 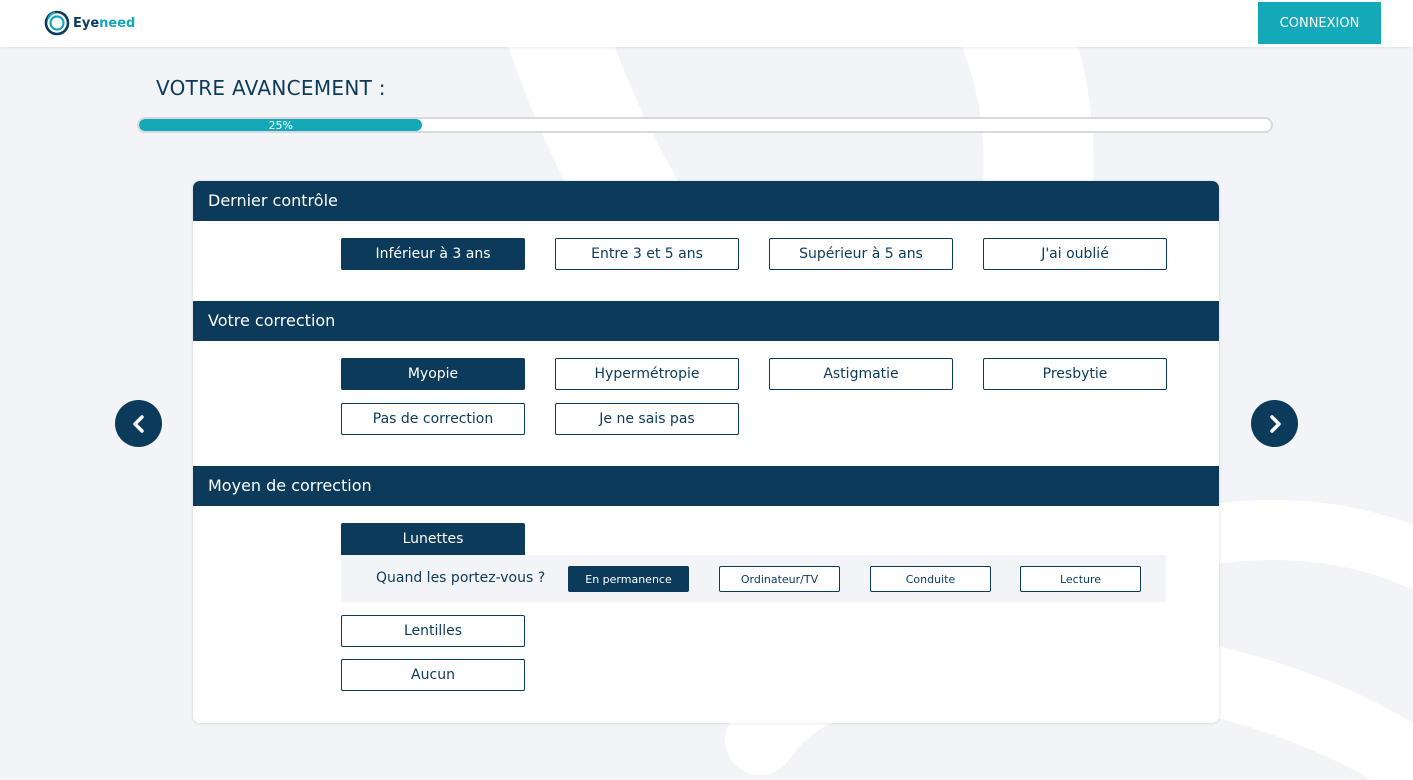 What do you see at coordinates (1075, 254) in the screenshot?
I see `option-forgot: J'ai oublié` at bounding box center [1075, 254].